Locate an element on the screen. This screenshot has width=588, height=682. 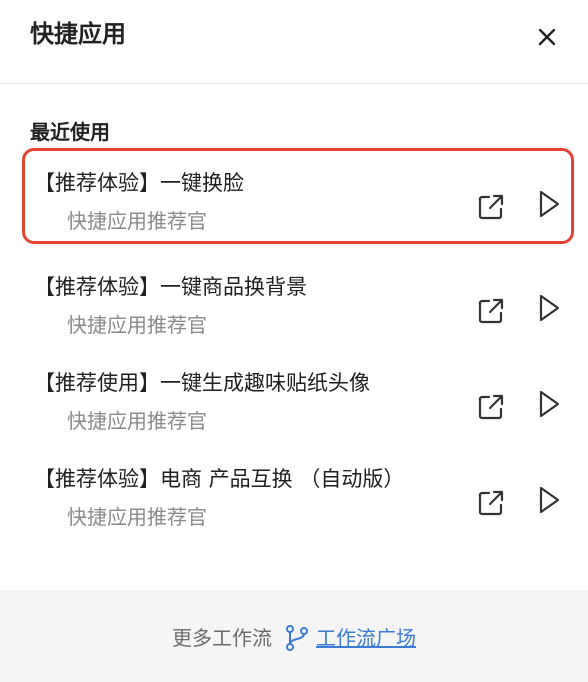
close-button is located at coordinates (547, 37).